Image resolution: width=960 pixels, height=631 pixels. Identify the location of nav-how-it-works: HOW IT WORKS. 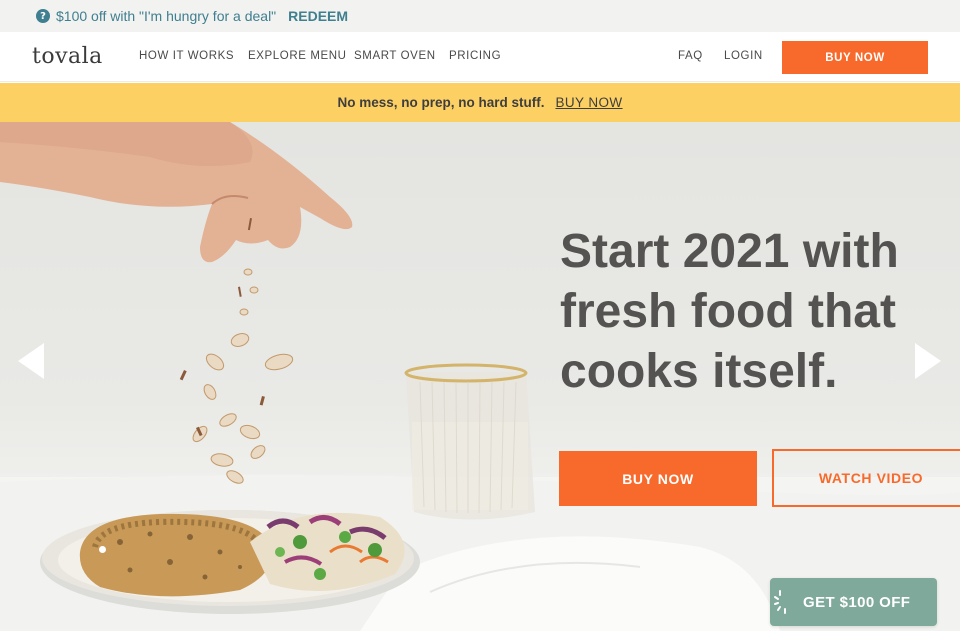
(186, 56).